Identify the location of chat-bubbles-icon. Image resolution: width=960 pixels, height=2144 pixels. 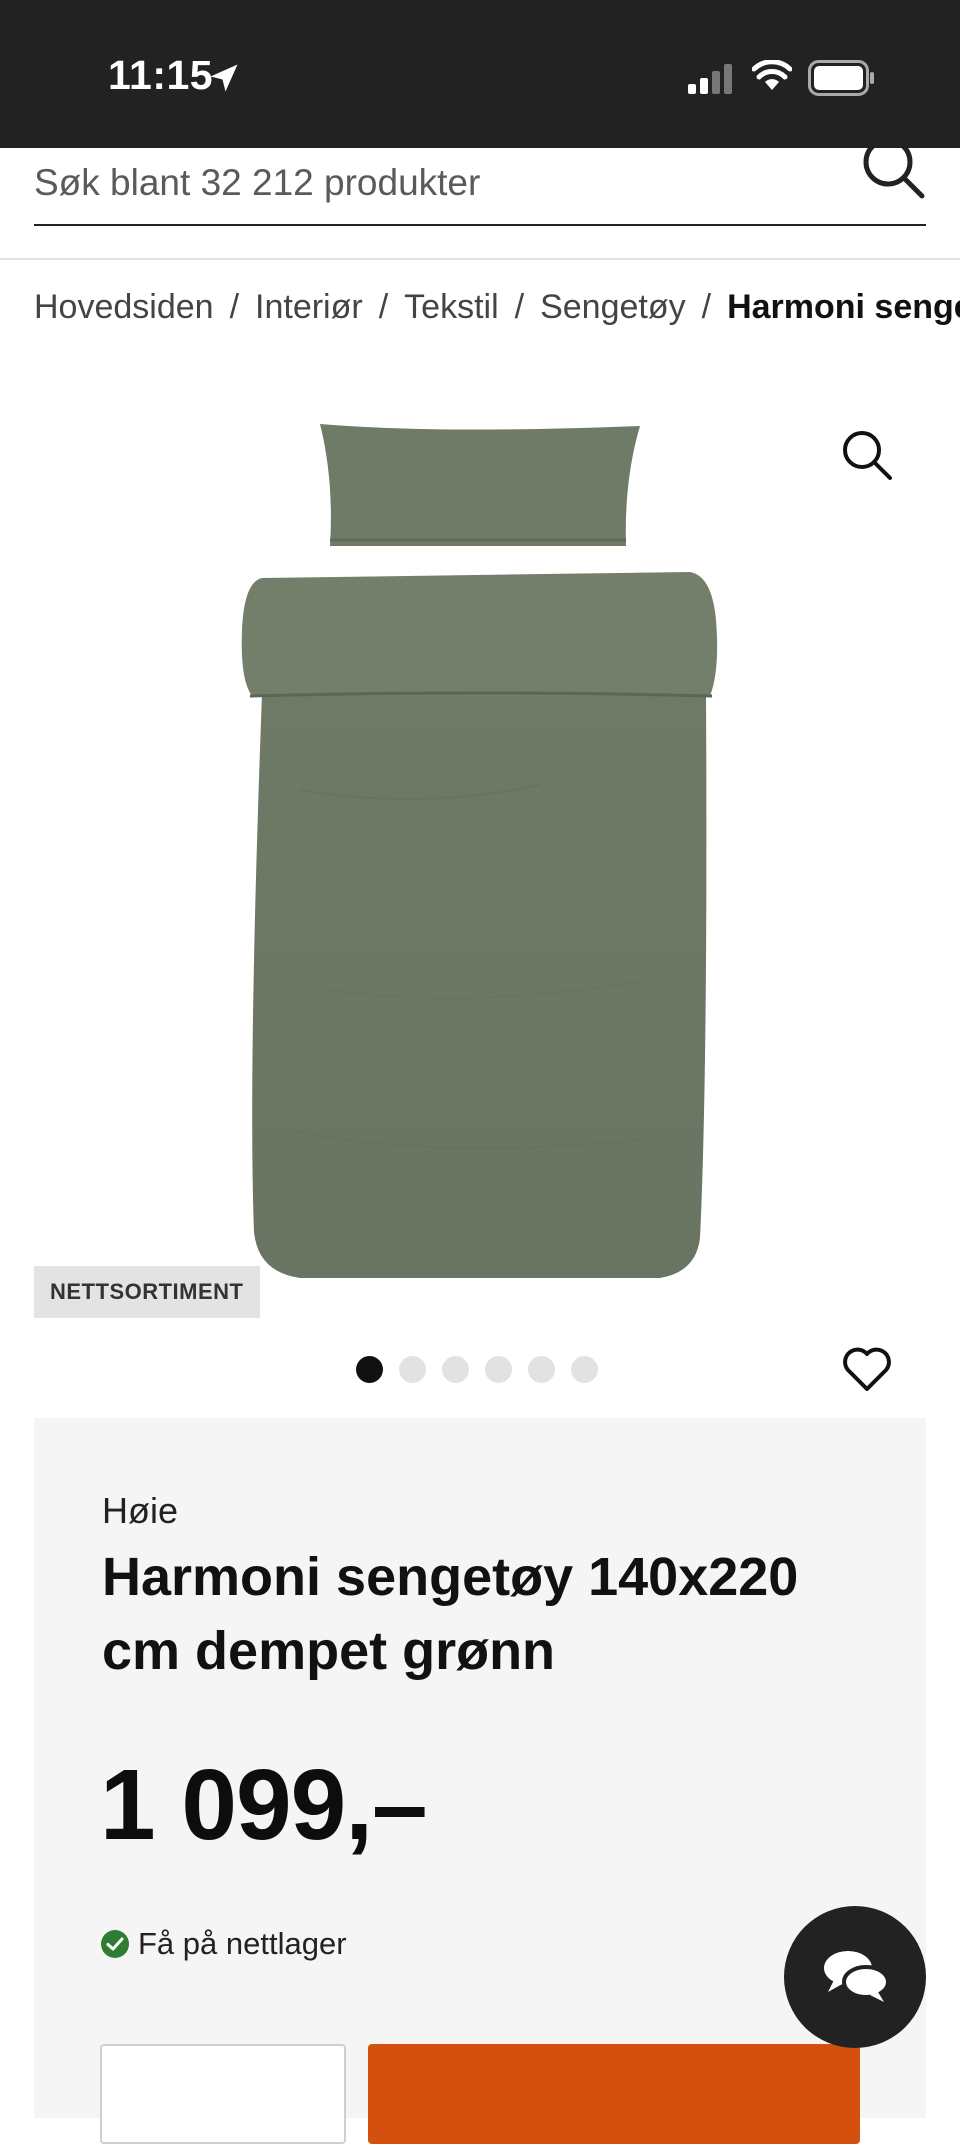
(857, 1976).